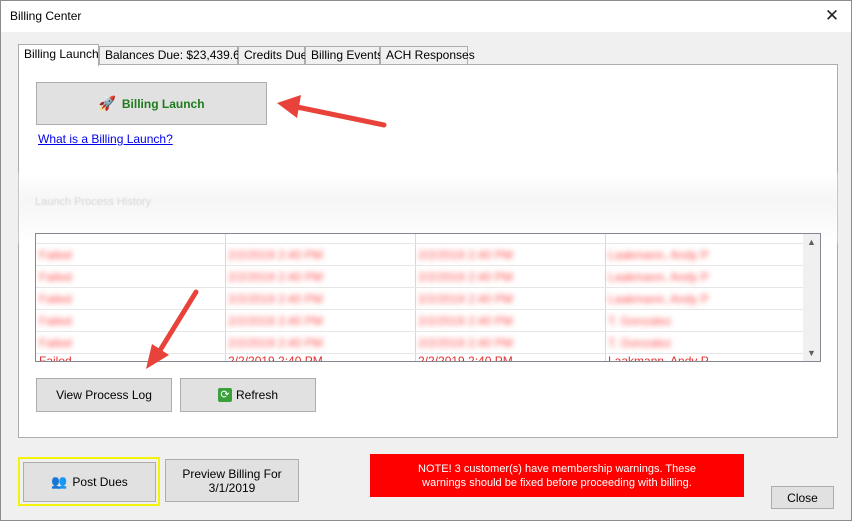  Describe the element at coordinates (224, 395) in the screenshot. I see `refresh-icon: ⟳` at that location.